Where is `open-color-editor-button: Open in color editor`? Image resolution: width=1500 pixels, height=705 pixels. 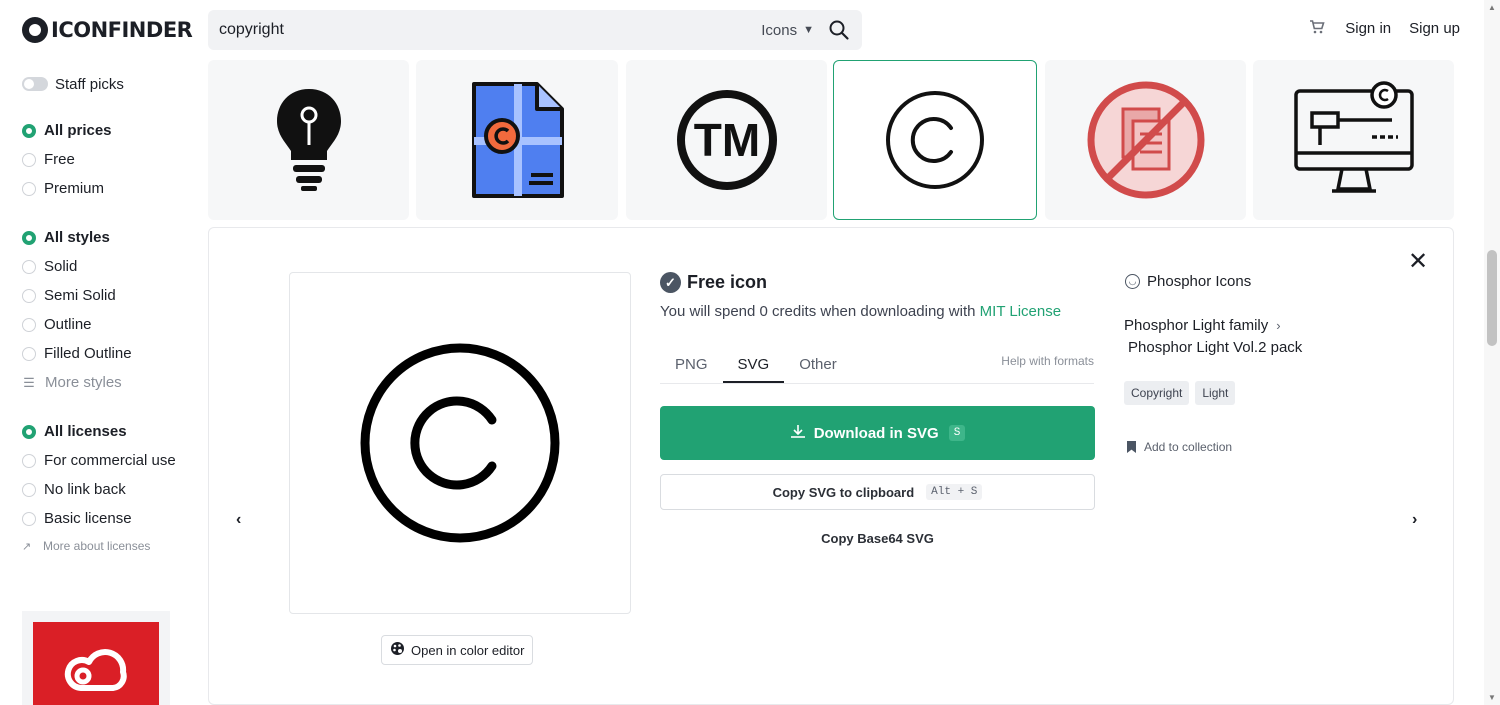
open-color-editor-button: Open in color editor is located at coordinates (457, 650).